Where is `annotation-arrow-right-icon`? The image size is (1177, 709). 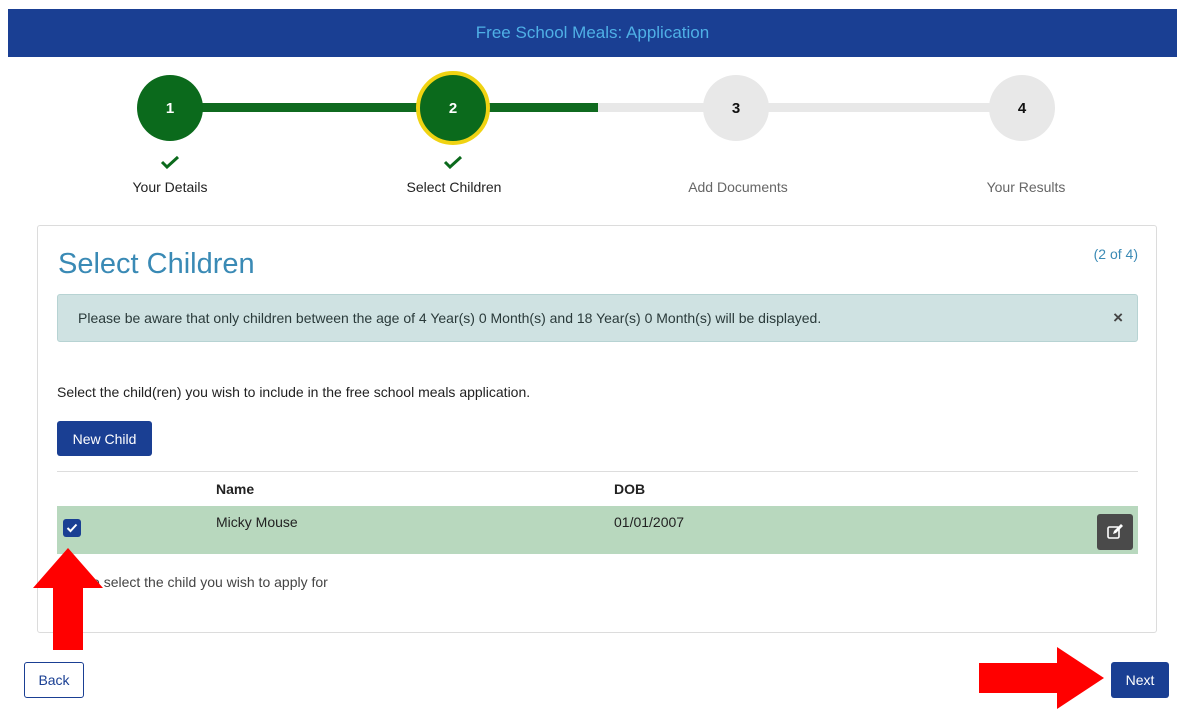
annotation-arrow-right-icon is located at coordinates (1041, 678).